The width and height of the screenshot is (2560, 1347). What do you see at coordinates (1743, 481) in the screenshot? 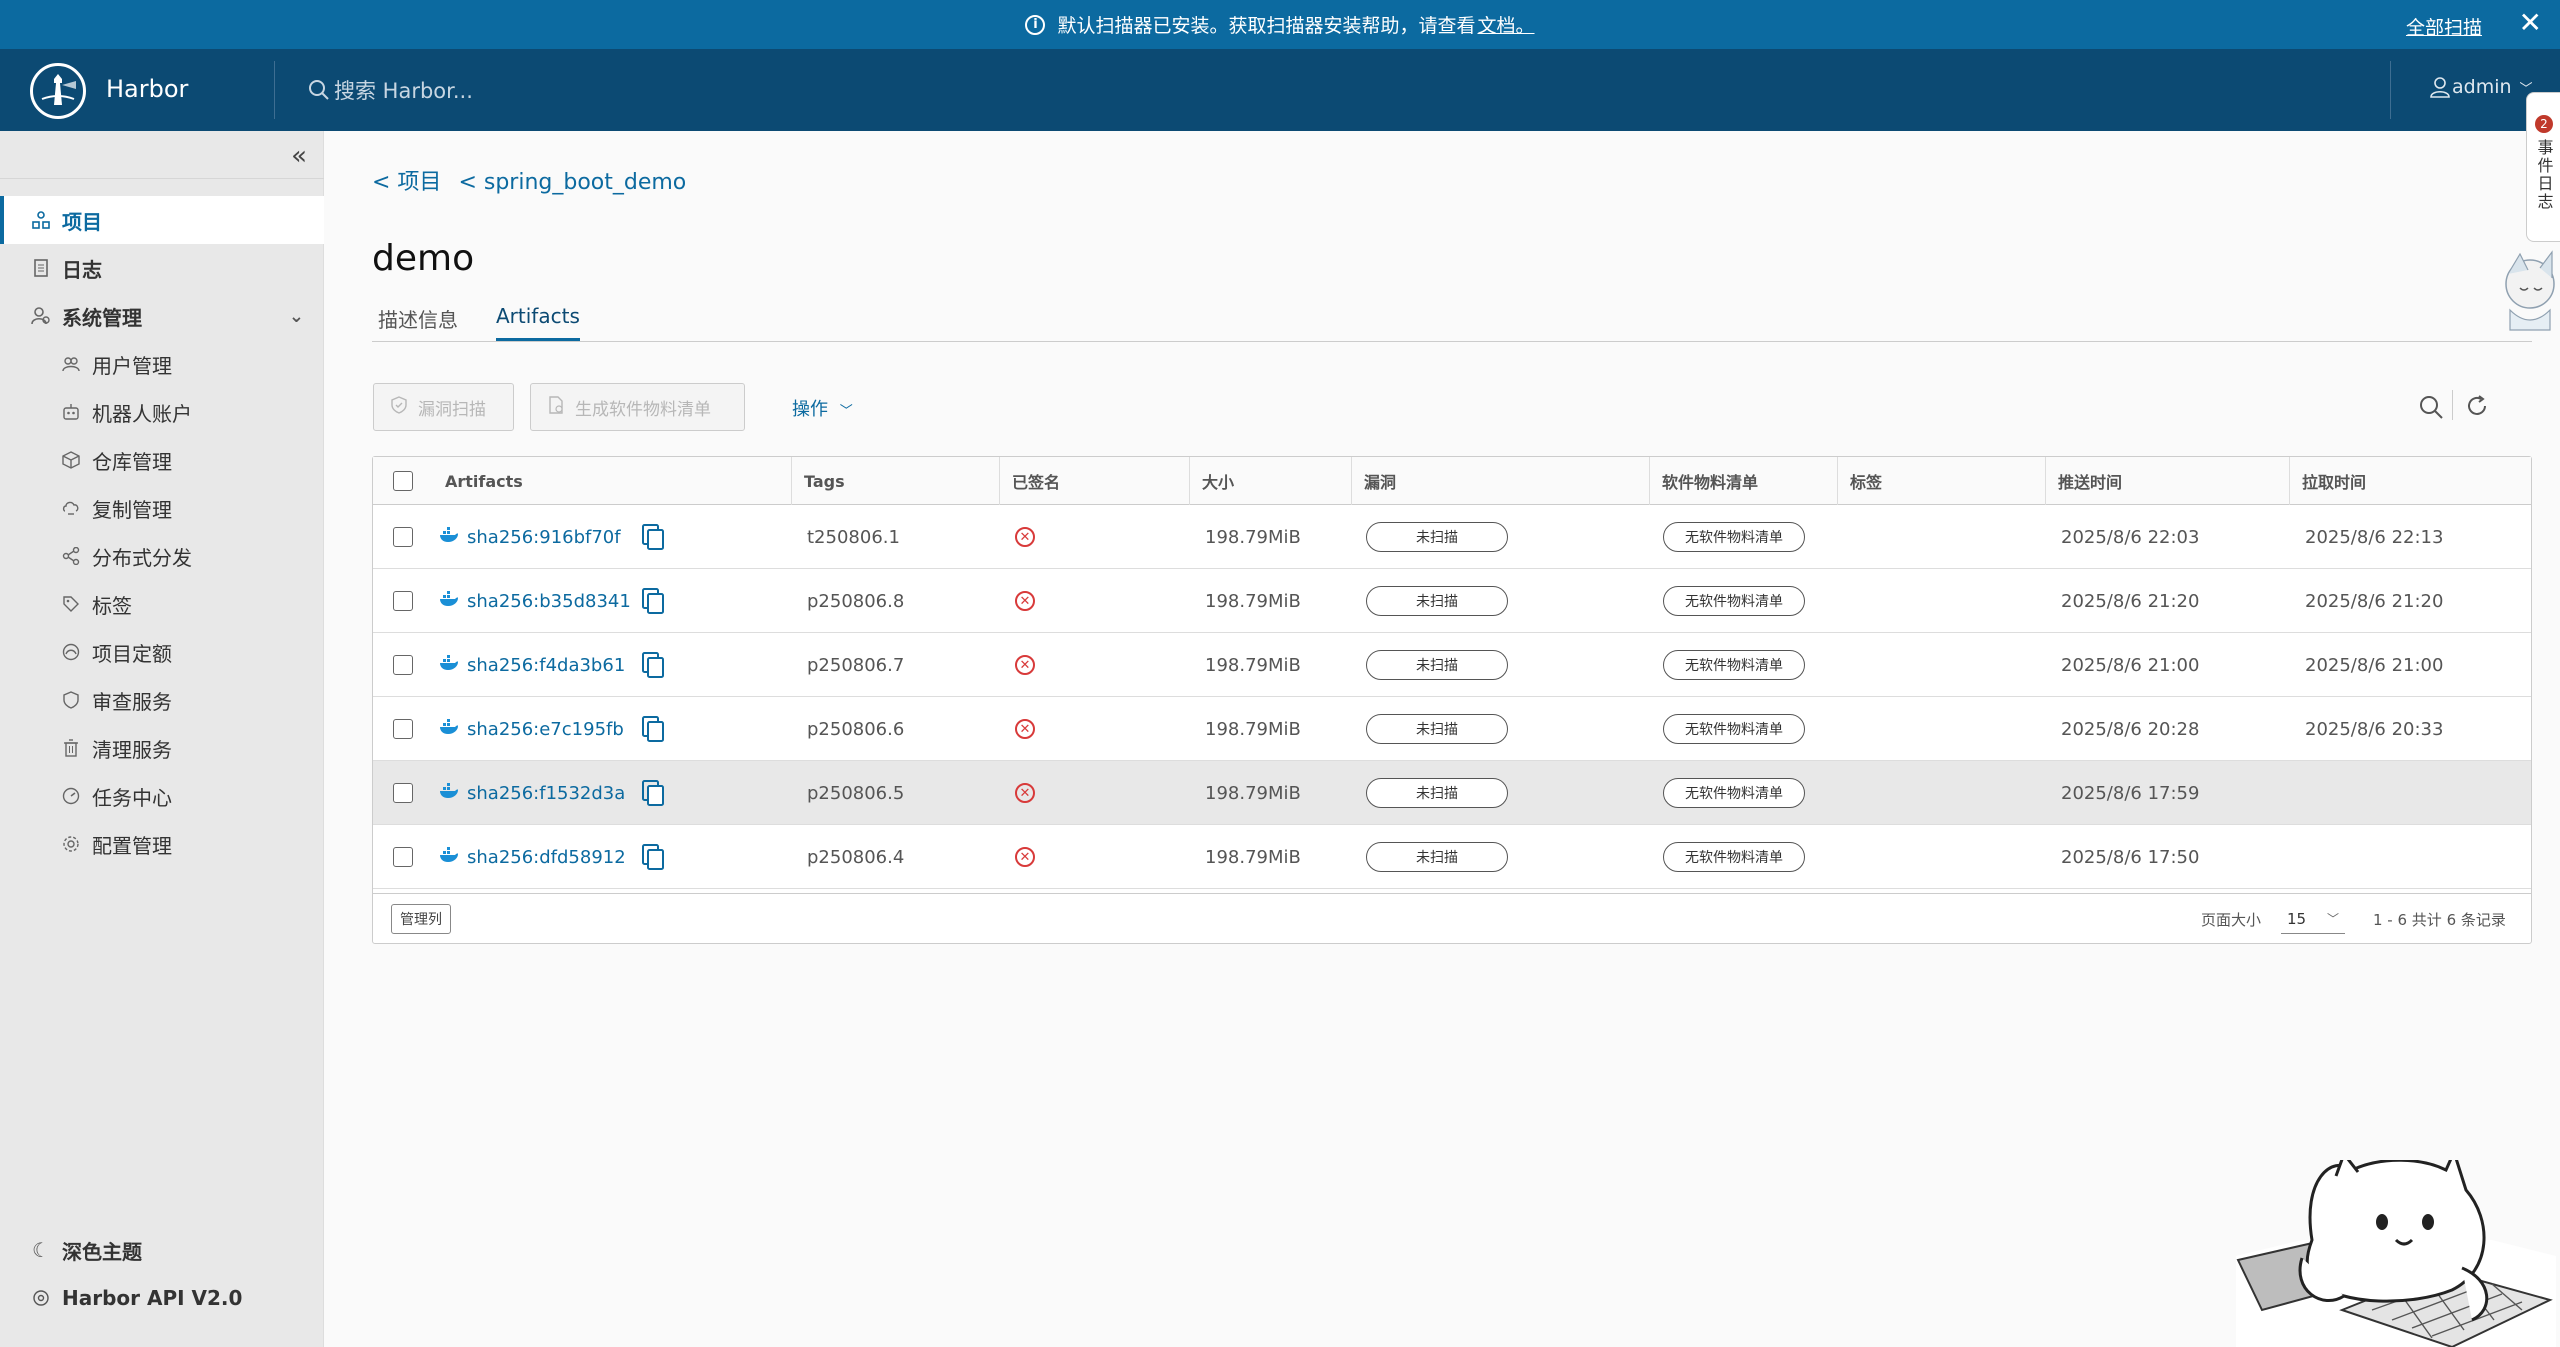
I see `col-sbom: 软件物料清单` at bounding box center [1743, 481].